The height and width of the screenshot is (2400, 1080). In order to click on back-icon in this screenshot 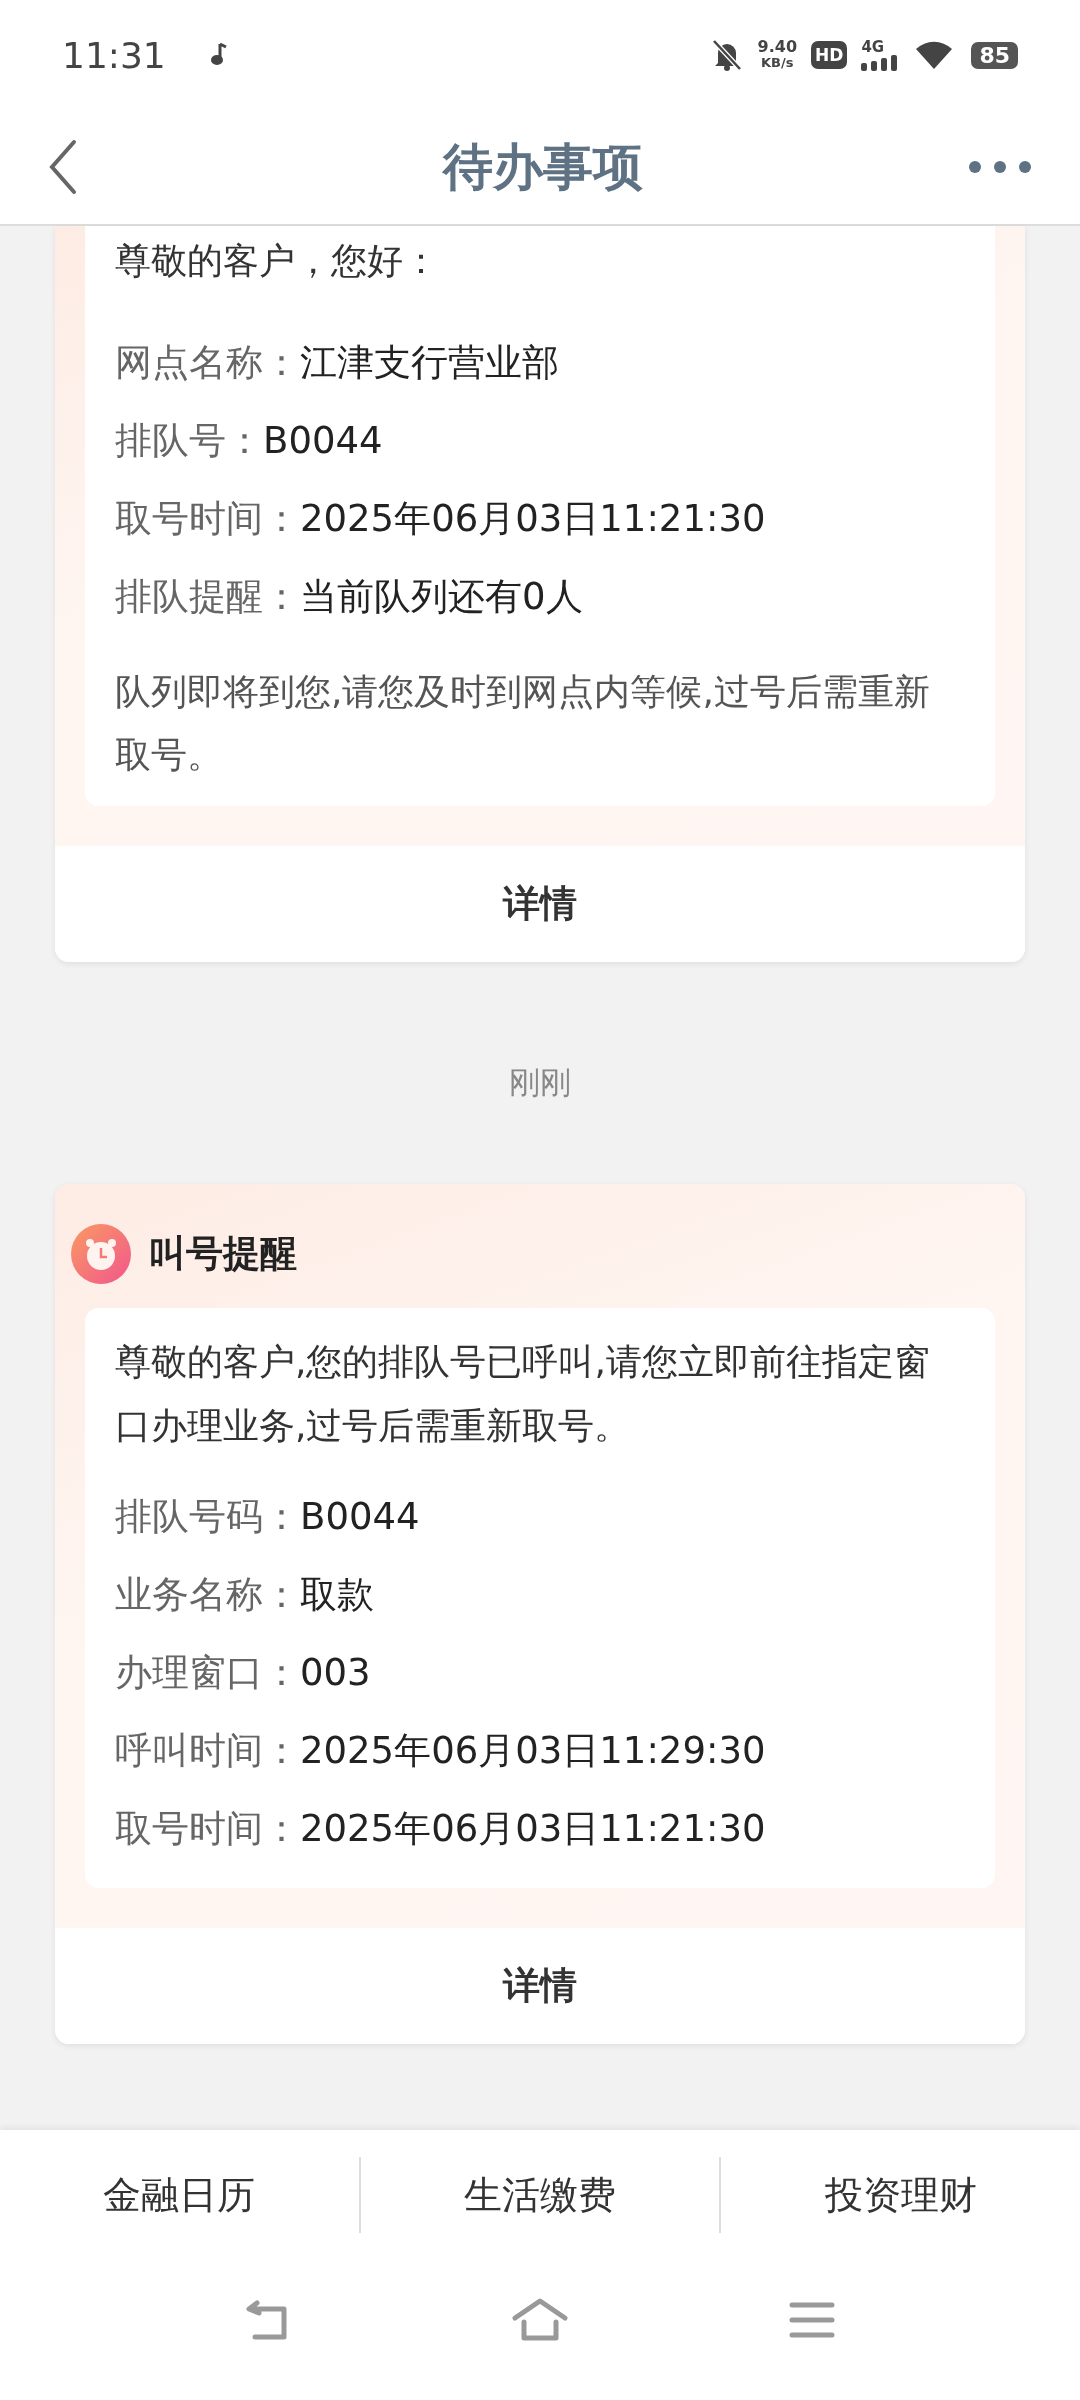, I will do `click(63, 167)`.